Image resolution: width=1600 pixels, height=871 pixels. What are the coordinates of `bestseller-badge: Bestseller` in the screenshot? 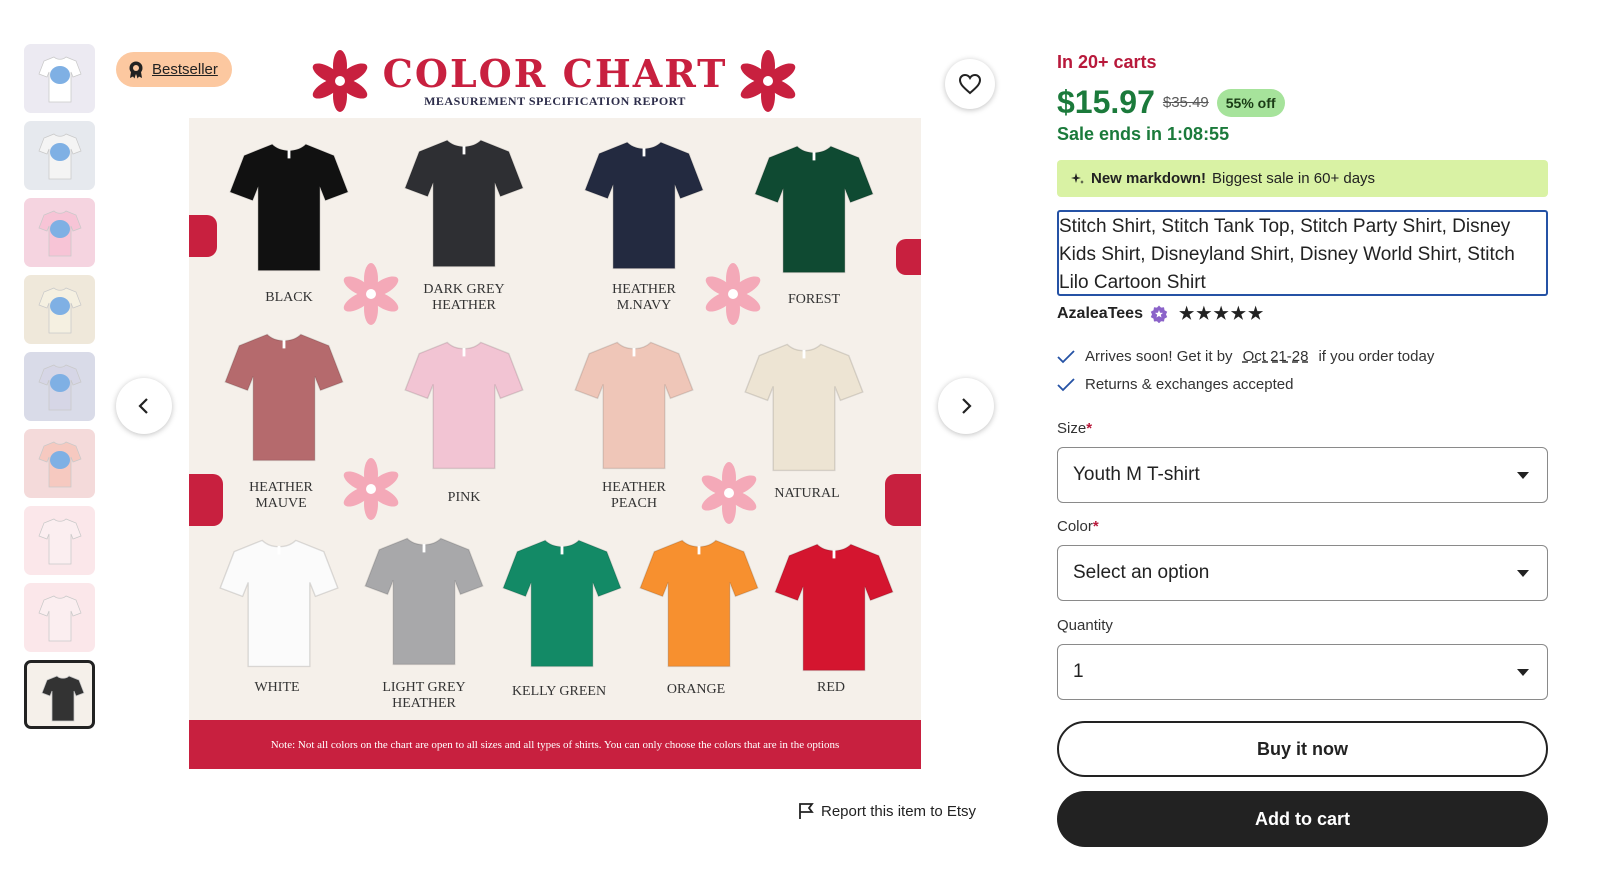 It's located at (174, 69).